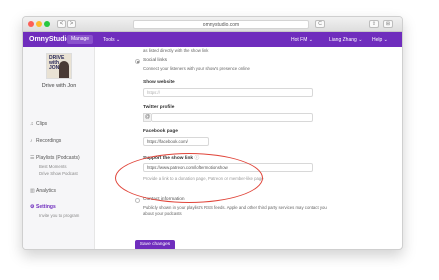 The image size is (439, 280). What do you see at coordinates (52, 166) in the screenshot?
I see `sidebar-subitem-best-moments: Best Moments` at bounding box center [52, 166].